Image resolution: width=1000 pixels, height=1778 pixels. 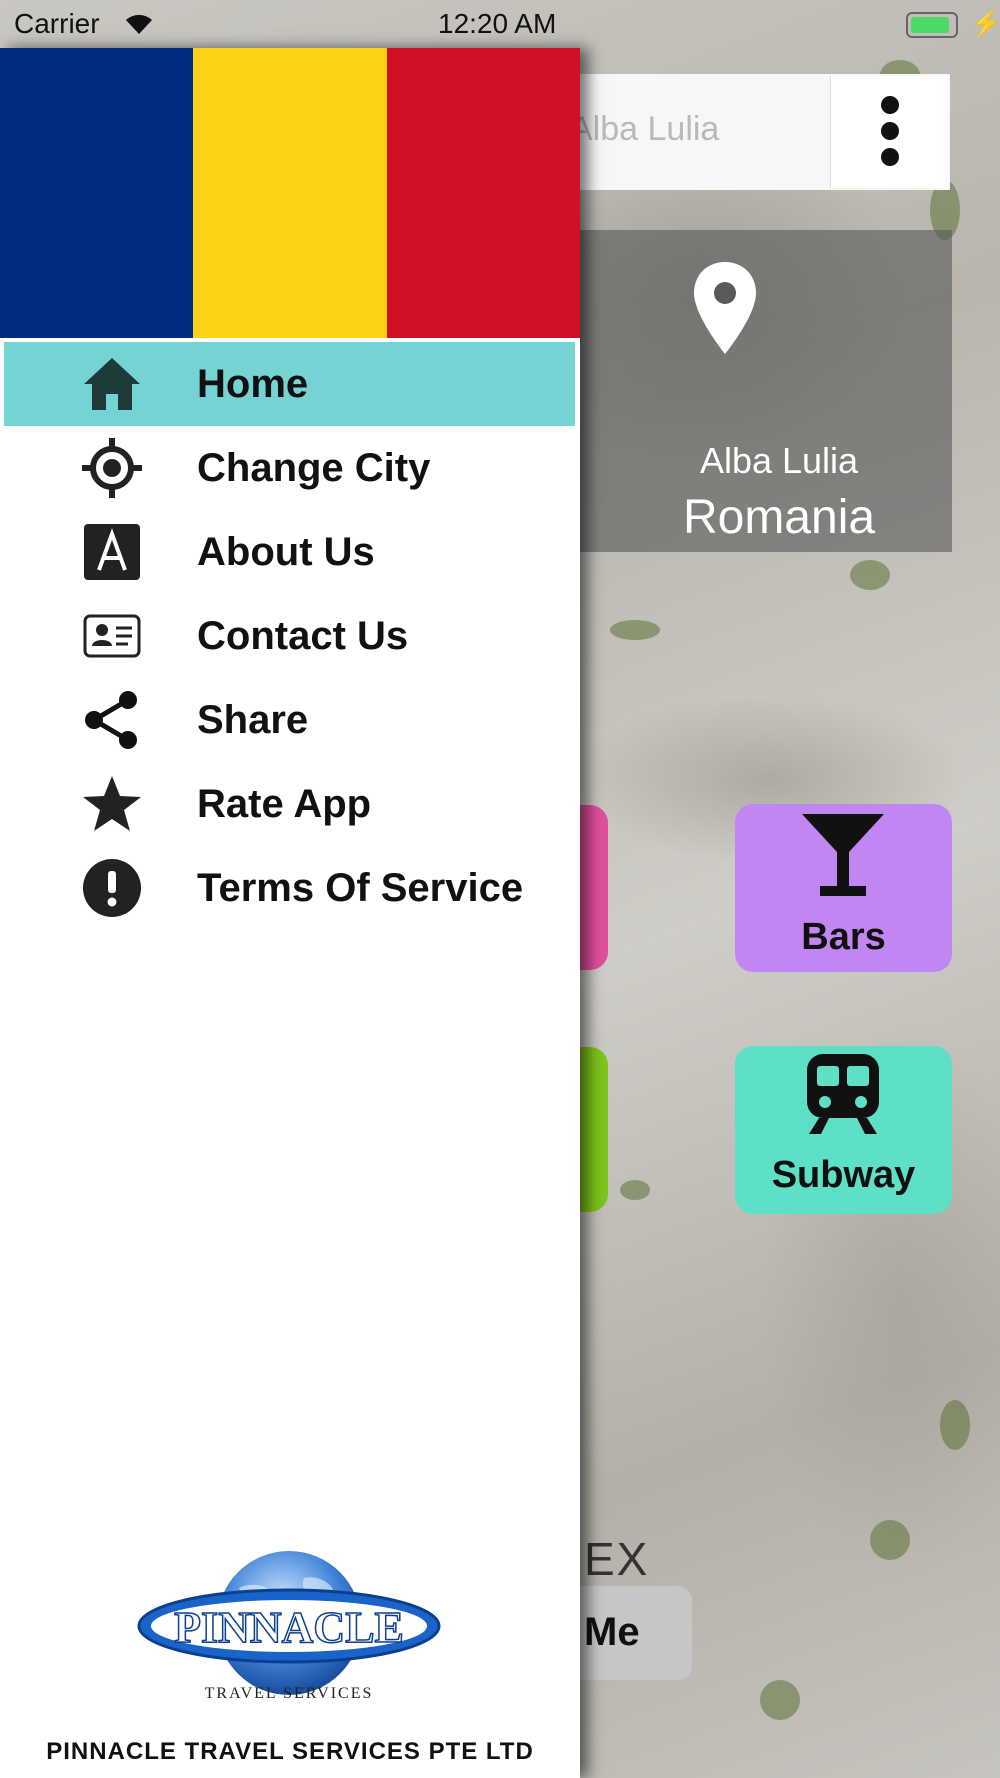 What do you see at coordinates (360, 888) in the screenshot?
I see `drawer-item-label: Terms Of Service` at bounding box center [360, 888].